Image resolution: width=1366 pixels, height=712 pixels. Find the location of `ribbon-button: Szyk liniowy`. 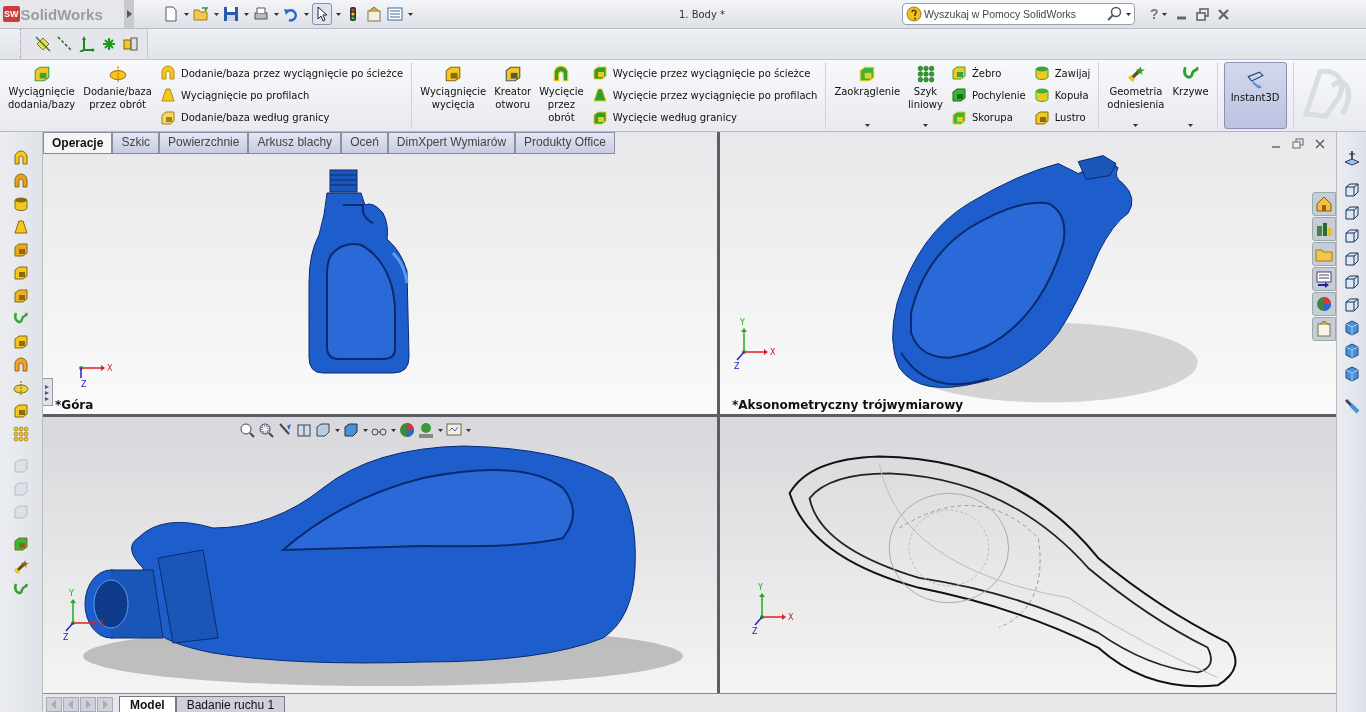

ribbon-button: Szyk liniowy is located at coordinates (925, 95).